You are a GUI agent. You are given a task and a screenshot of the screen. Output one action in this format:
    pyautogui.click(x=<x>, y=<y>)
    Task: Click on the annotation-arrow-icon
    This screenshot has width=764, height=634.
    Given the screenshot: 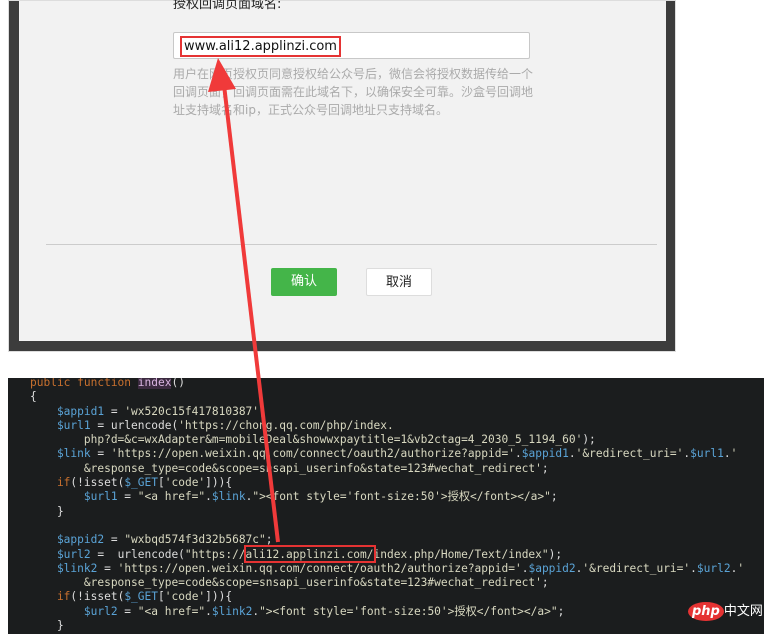 What is the action you would take?
    pyautogui.click(x=244, y=300)
    